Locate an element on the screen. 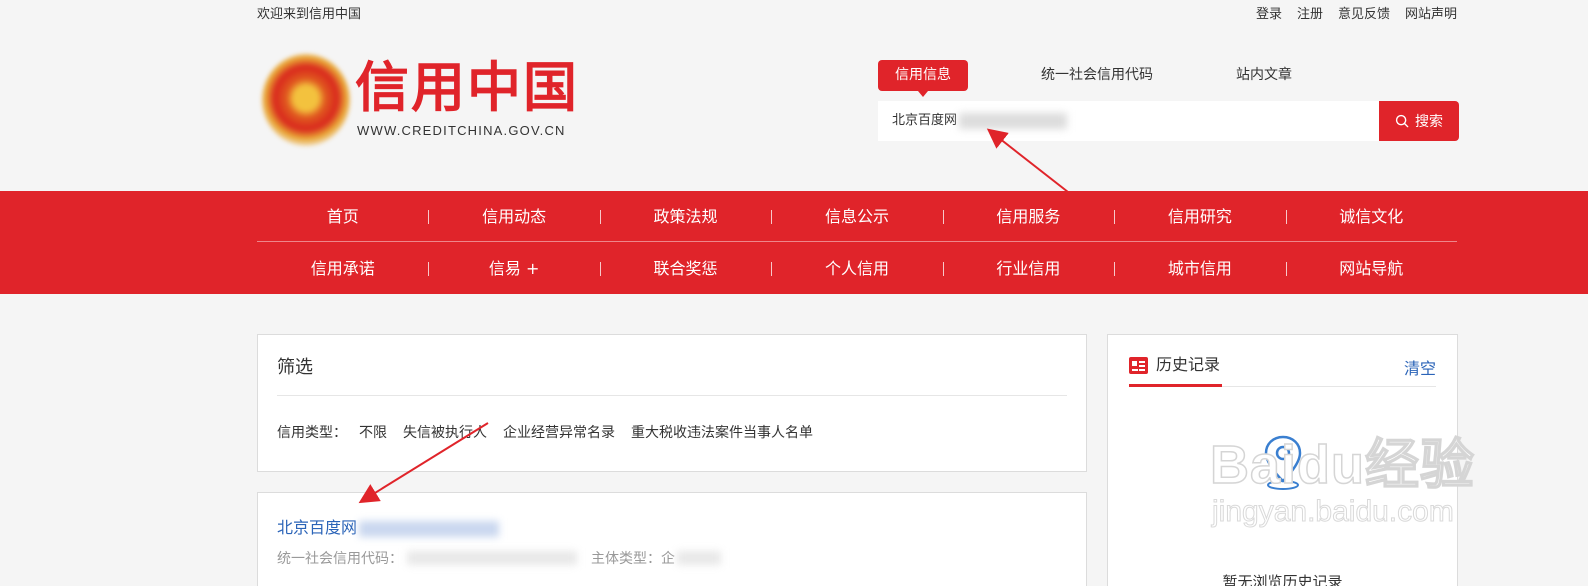 The height and width of the screenshot is (586, 1588). nav-item-credit-commitment: 信用承诺 is located at coordinates (342, 268).